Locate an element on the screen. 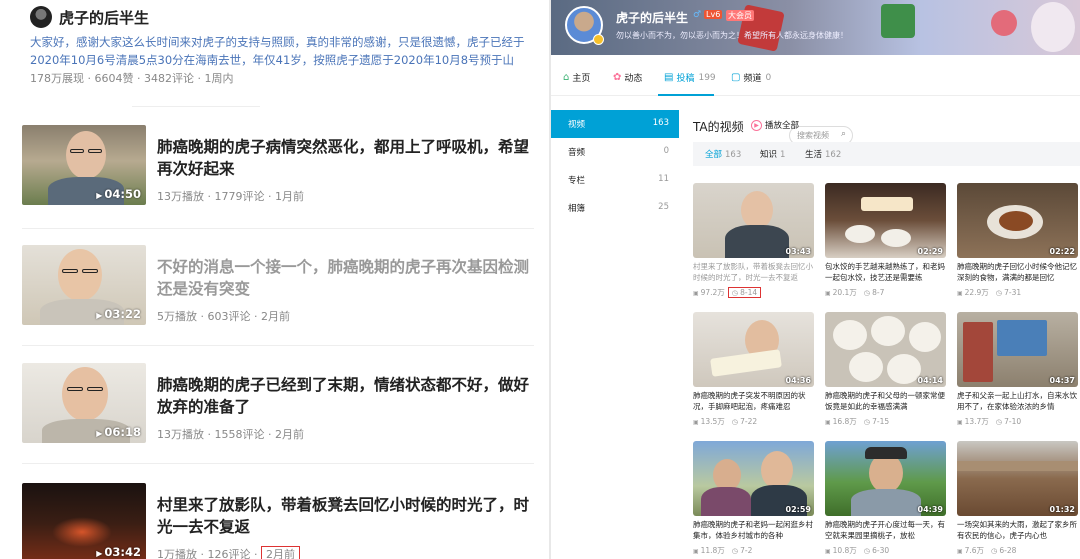  sidebar-item-label: 音频 is located at coordinates (577, 153).